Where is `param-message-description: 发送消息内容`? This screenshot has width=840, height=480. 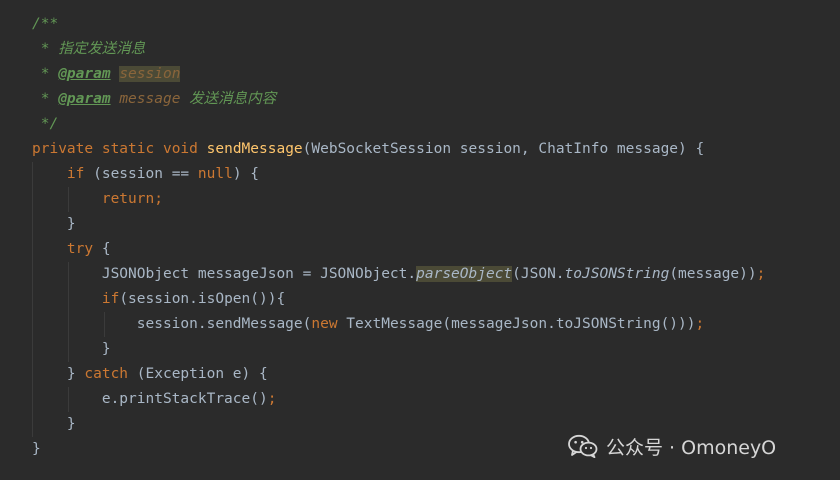 param-message-description: 发送消息内容 is located at coordinates (228, 99).